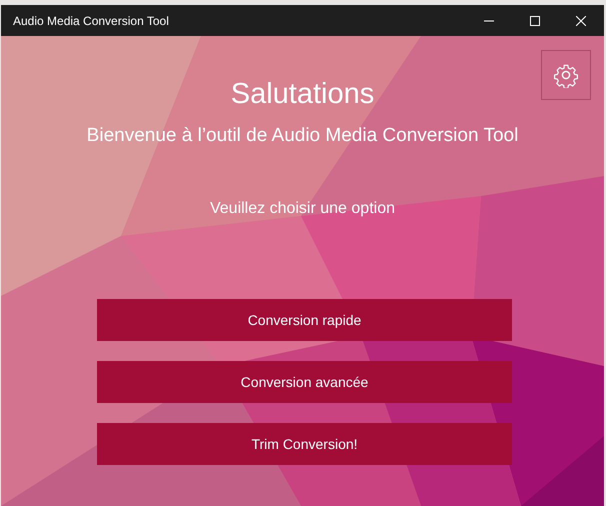 The height and width of the screenshot is (506, 606). What do you see at coordinates (302, 209) in the screenshot?
I see `prompt-text: Veuillez choisir une option` at bounding box center [302, 209].